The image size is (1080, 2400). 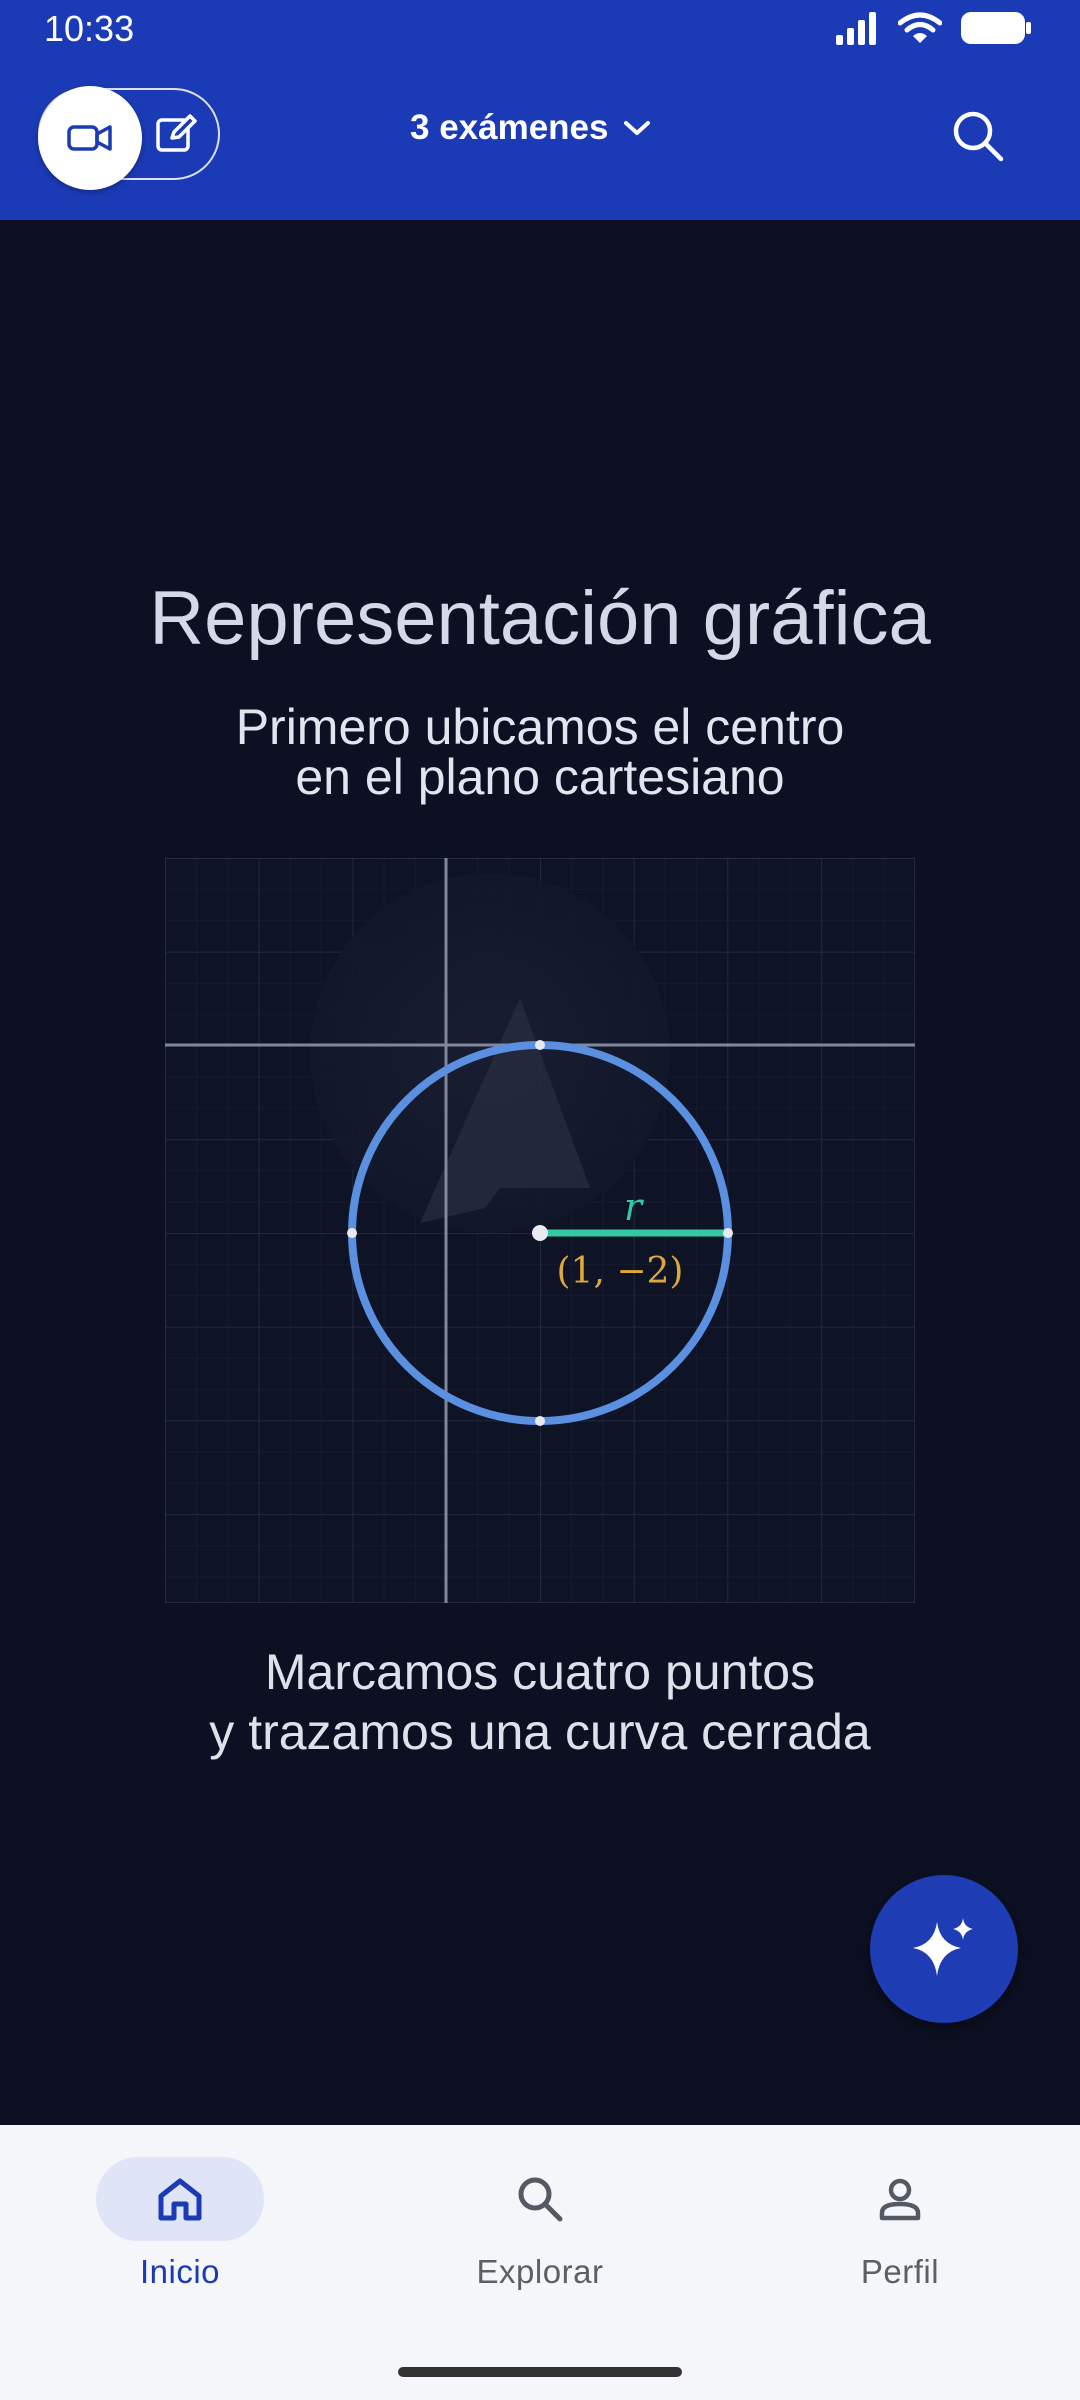 What do you see at coordinates (637, 128) in the screenshot?
I see `chevron-down-icon` at bounding box center [637, 128].